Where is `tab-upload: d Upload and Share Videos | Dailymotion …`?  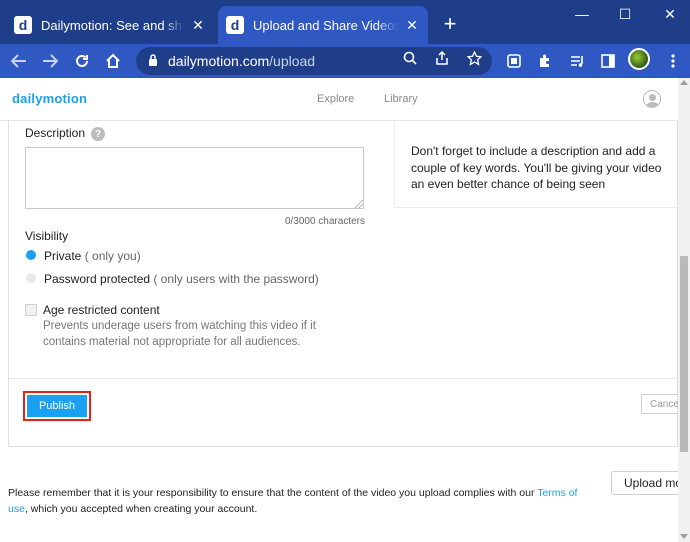 tab-upload: d Upload and Share Videos | Dailymotion … is located at coordinates (323, 25).